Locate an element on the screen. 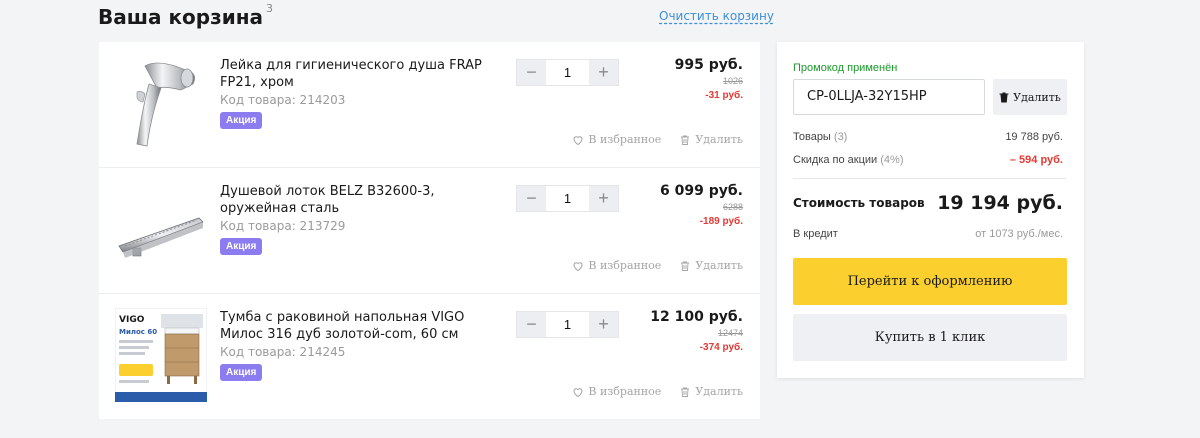 Image resolution: width=1200 pixels, height=438 pixels. current-price: 995 руб. is located at coordinates (708, 65).